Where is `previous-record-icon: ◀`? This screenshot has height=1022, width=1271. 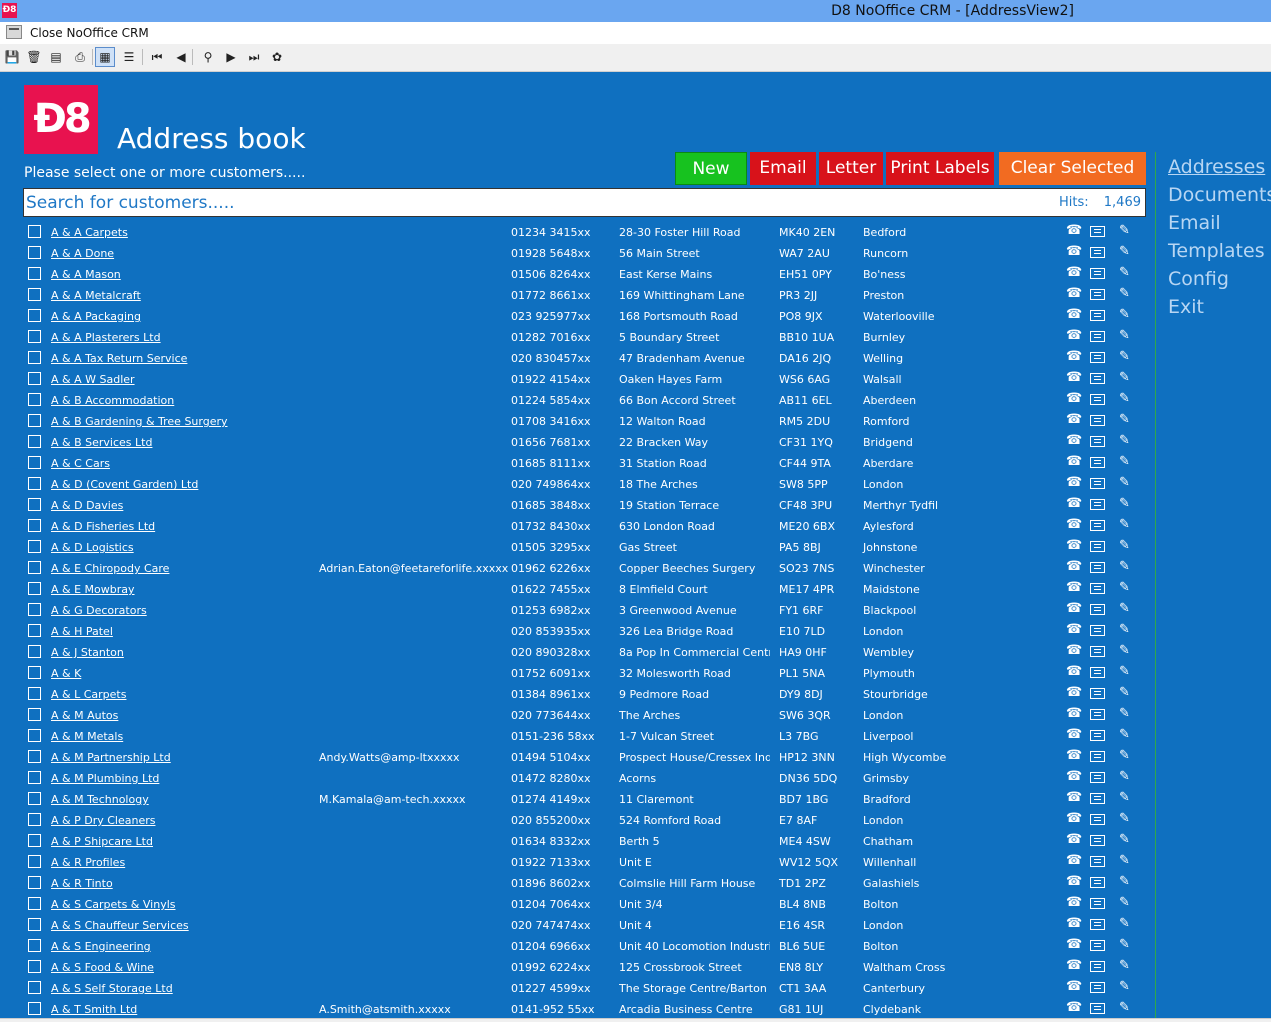 previous-record-icon: ◀ is located at coordinates (181, 57).